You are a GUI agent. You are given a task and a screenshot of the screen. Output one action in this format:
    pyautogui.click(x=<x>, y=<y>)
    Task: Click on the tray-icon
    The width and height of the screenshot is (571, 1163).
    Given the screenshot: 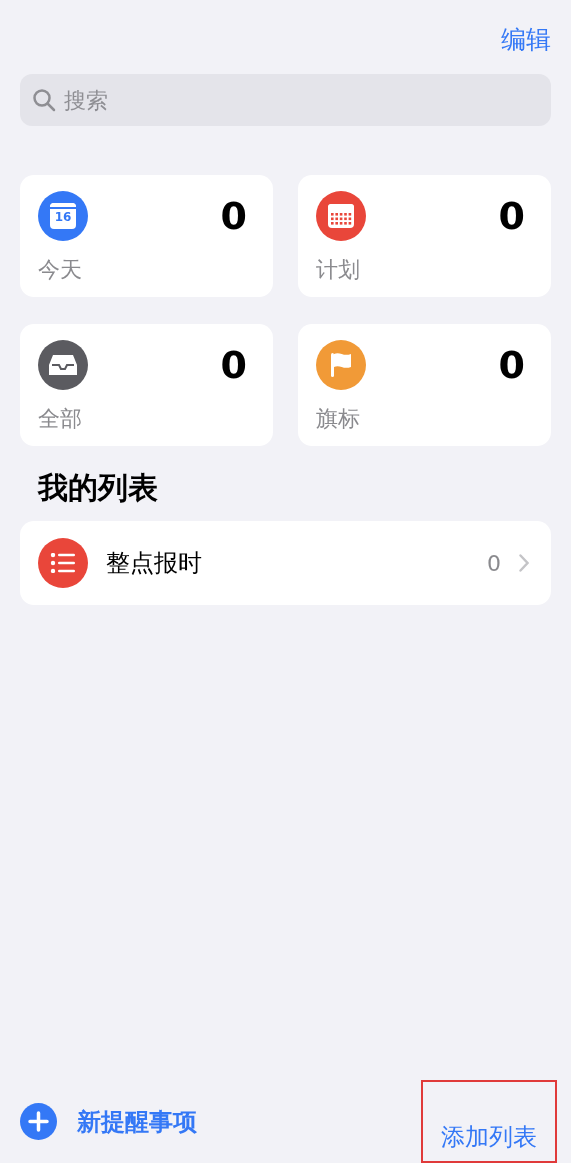 What is the action you would take?
    pyautogui.click(x=63, y=365)
    